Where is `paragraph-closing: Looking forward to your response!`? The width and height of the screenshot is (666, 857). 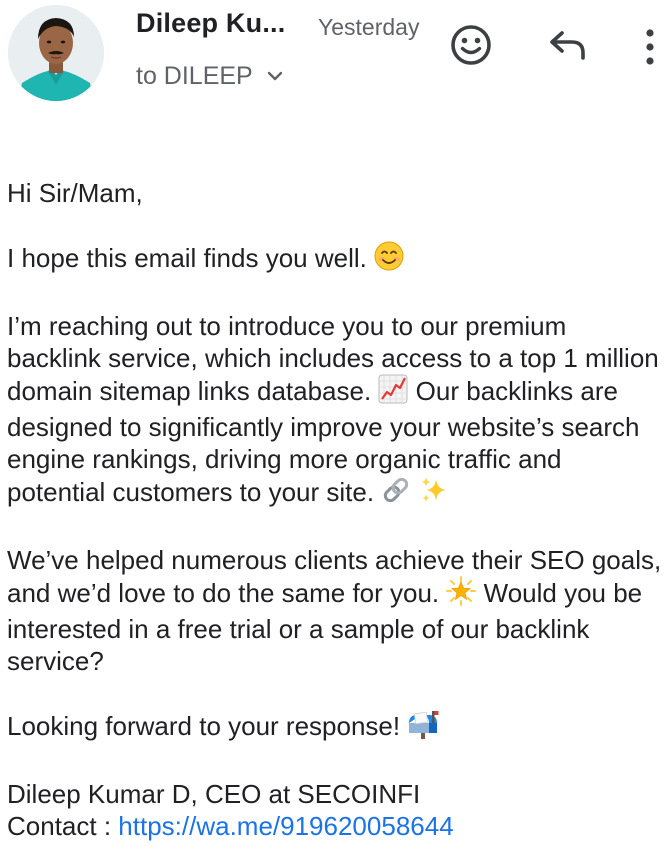
paragraph-closing: Looking forward to your response! is located at coordinates (336, 727).